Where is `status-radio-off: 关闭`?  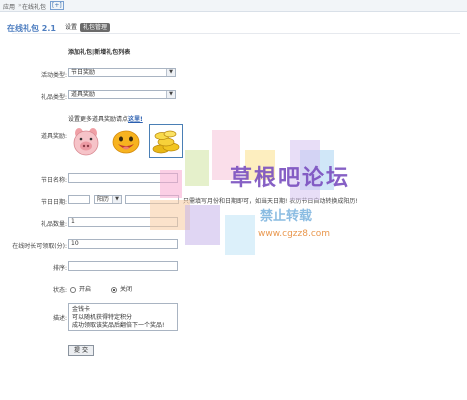 status-radio-off: 关闭 is located at coordinates (121, 288).